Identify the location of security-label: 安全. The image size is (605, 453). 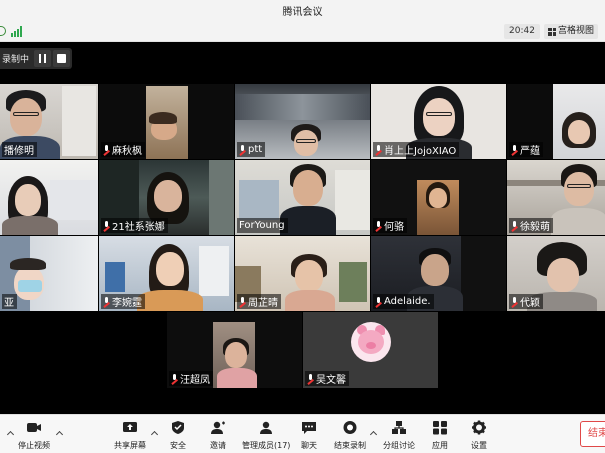
(178, 445).